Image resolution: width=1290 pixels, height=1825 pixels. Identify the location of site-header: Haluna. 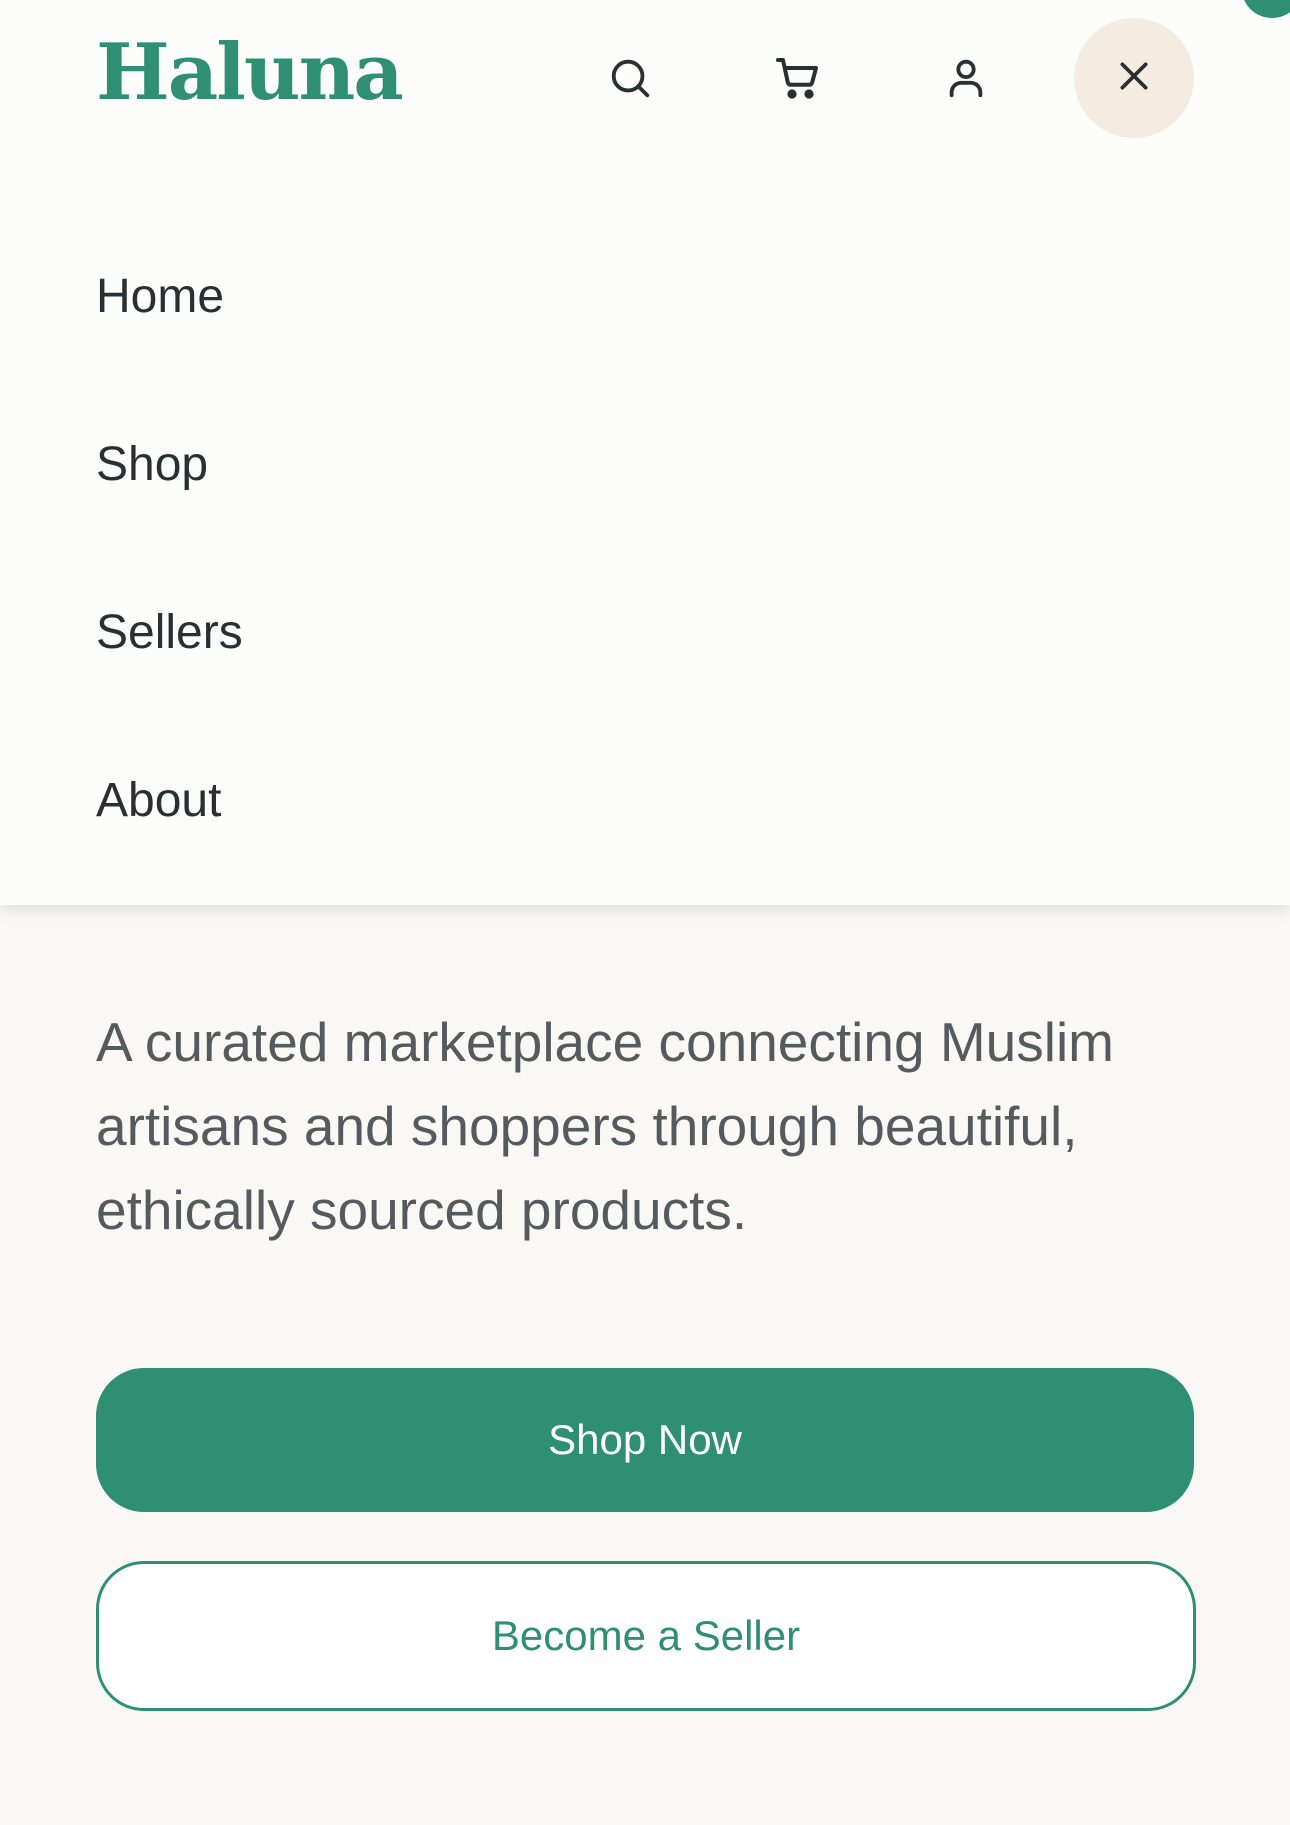
(645, 90).